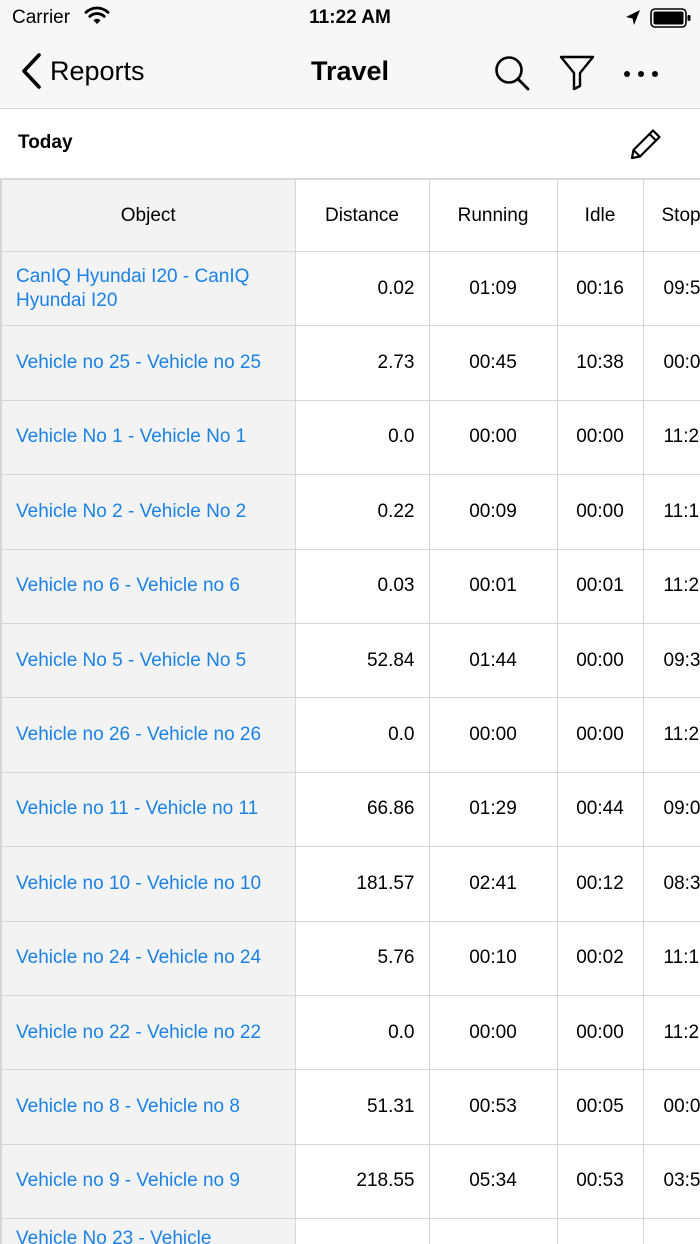 Image resolution: width=700 pixels, height=1244 pixels. What do you see at coordinates (493, 586) in the screenshot?
I see `running-cell: 00:01` at bounding box center [493, 586].